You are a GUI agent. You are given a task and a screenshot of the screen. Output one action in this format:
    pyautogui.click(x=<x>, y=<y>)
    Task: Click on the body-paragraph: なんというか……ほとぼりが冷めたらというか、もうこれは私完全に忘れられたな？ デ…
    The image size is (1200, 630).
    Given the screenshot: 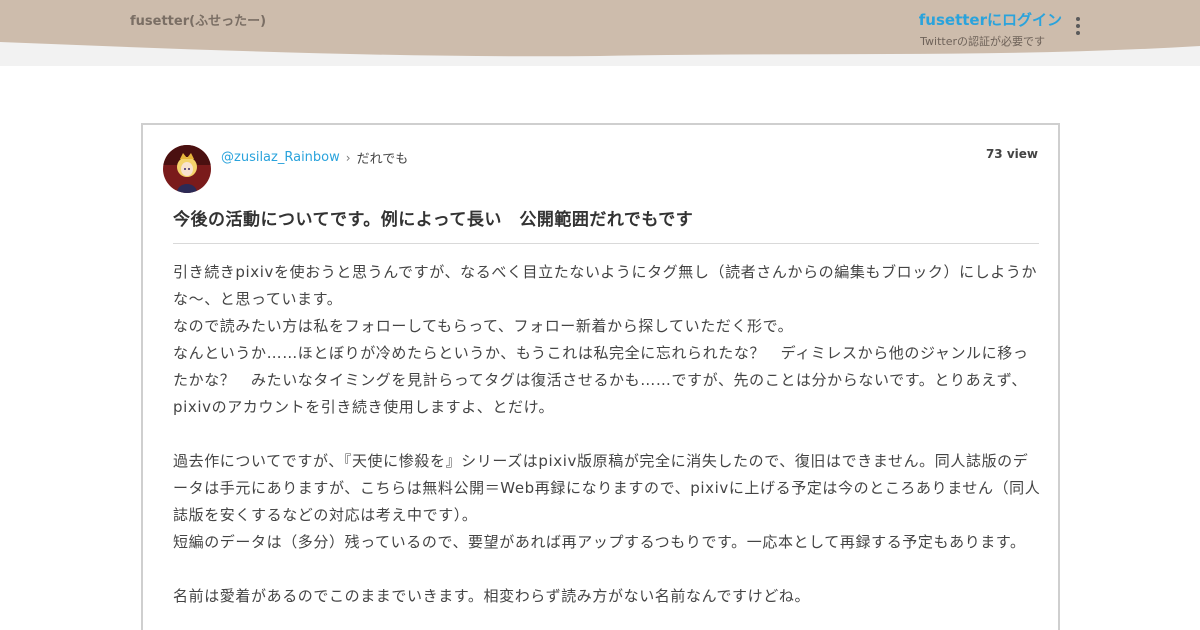 What is the action you would take?
    pyautogui.click(x=601, y=380)
    